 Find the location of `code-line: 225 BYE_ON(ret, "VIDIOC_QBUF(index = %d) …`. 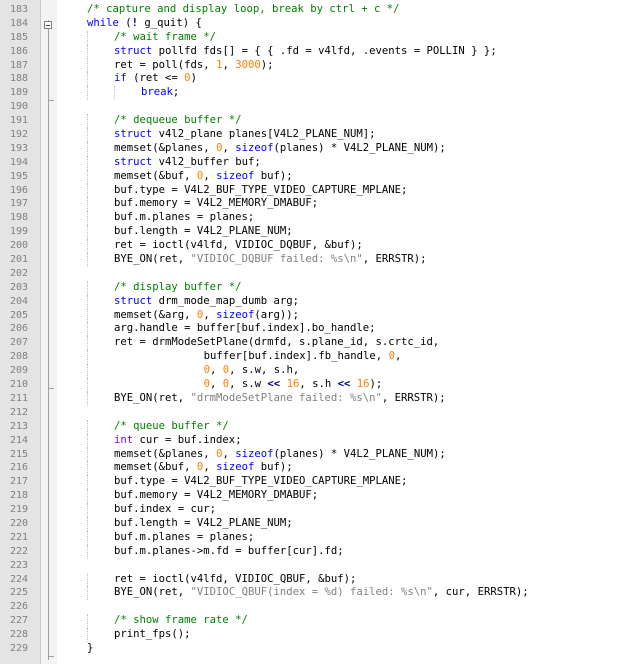

code-line: 225 BYE_ON(ret, "VIDIOC_QBUF(index = %d) … is located at coordinates (319, 593).